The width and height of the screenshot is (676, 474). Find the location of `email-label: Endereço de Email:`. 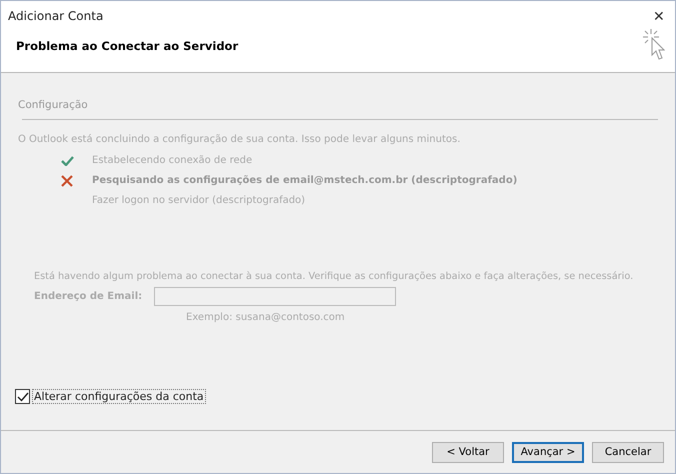

email-label: Endereço de Email: is located at coordinates (89, 296).